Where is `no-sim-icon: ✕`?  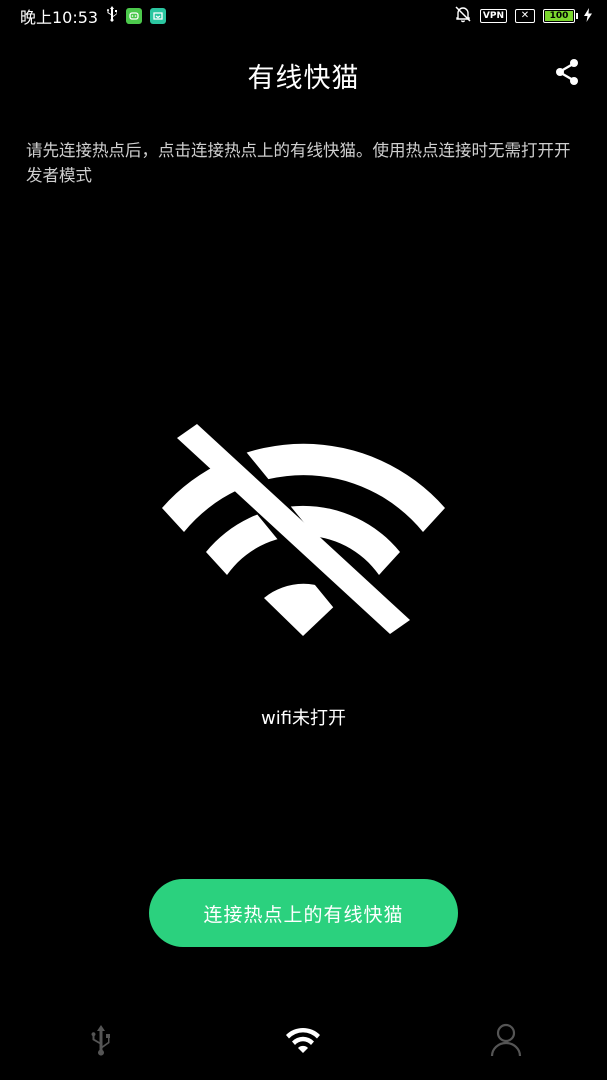 no-sim-icon: ✕ is located at coordinates (525, 16).